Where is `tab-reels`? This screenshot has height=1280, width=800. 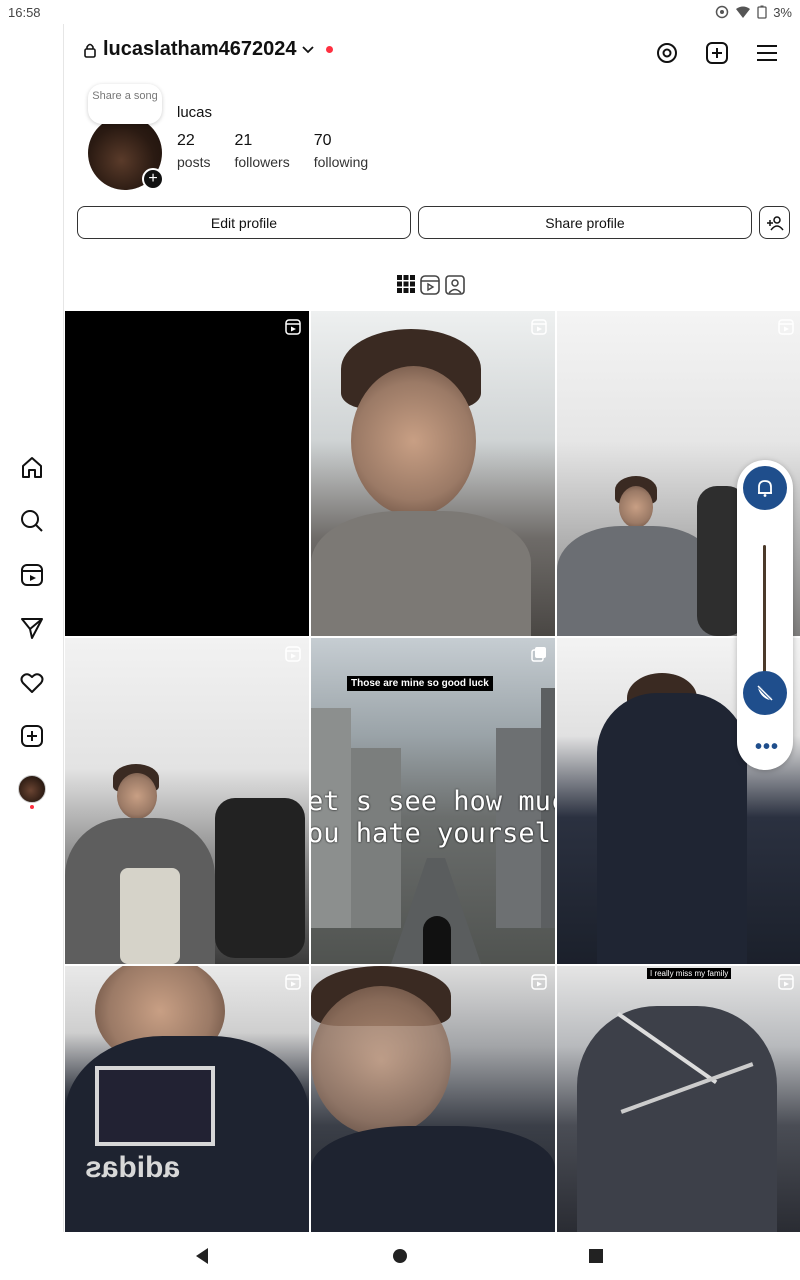 tab-reels is located at coordinates (430, 287).